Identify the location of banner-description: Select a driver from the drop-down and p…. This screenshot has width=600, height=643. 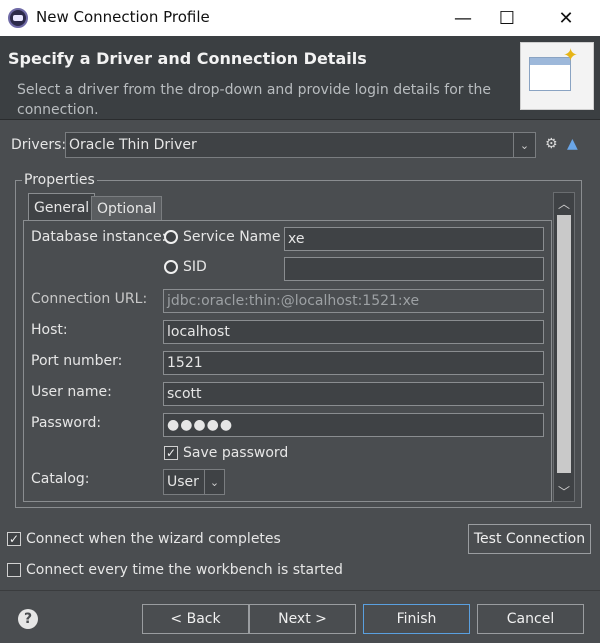
(254, 100).